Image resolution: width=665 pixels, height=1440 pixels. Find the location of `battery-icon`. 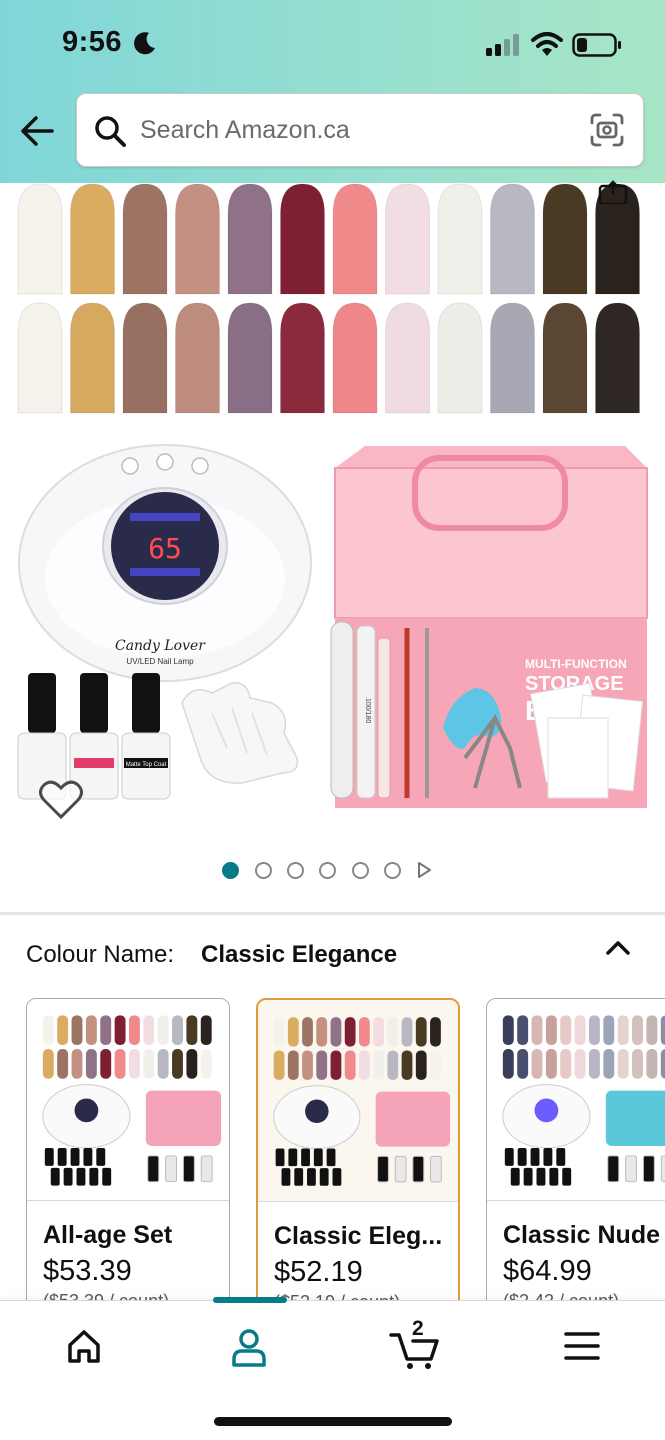

battery-icon is located at coordinates (596, 45).